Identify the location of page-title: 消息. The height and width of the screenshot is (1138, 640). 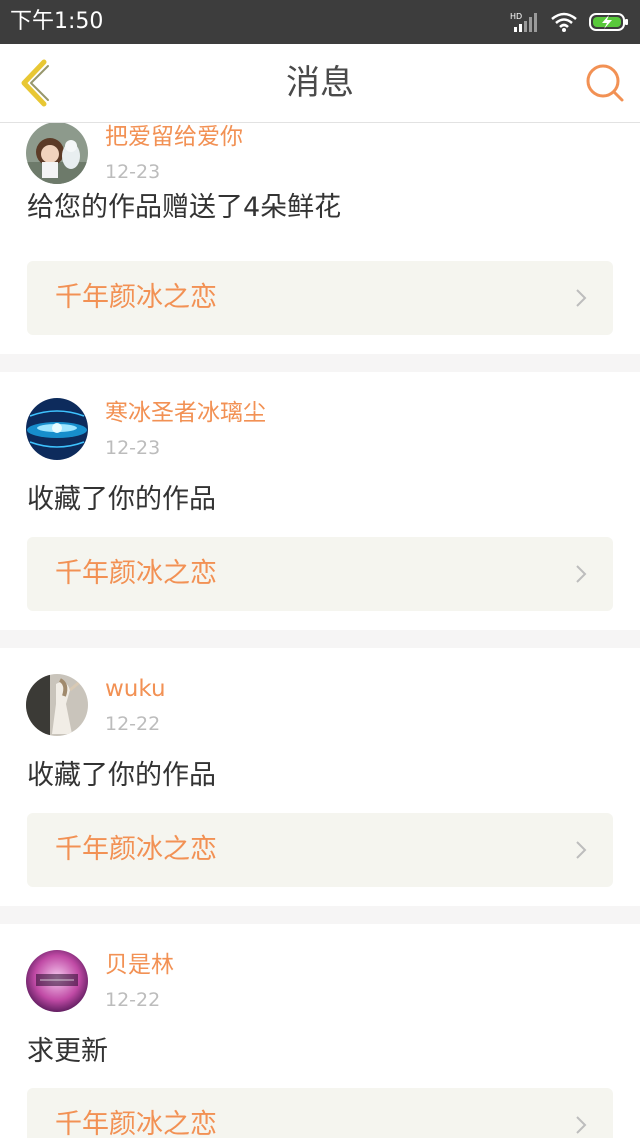
(320, 83).